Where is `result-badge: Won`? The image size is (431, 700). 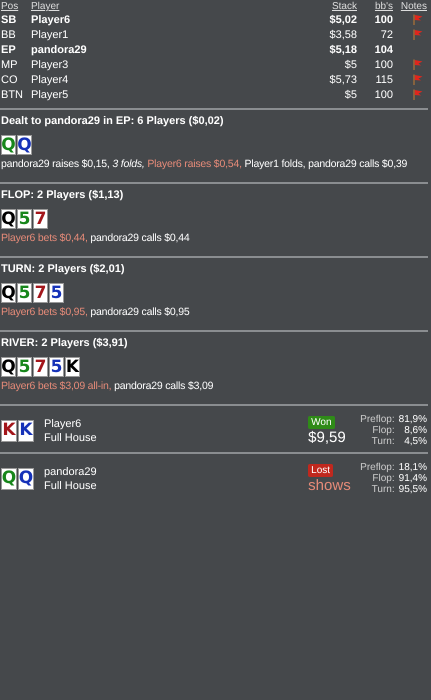
result-badge: Won is located at coordinates (321, 422).